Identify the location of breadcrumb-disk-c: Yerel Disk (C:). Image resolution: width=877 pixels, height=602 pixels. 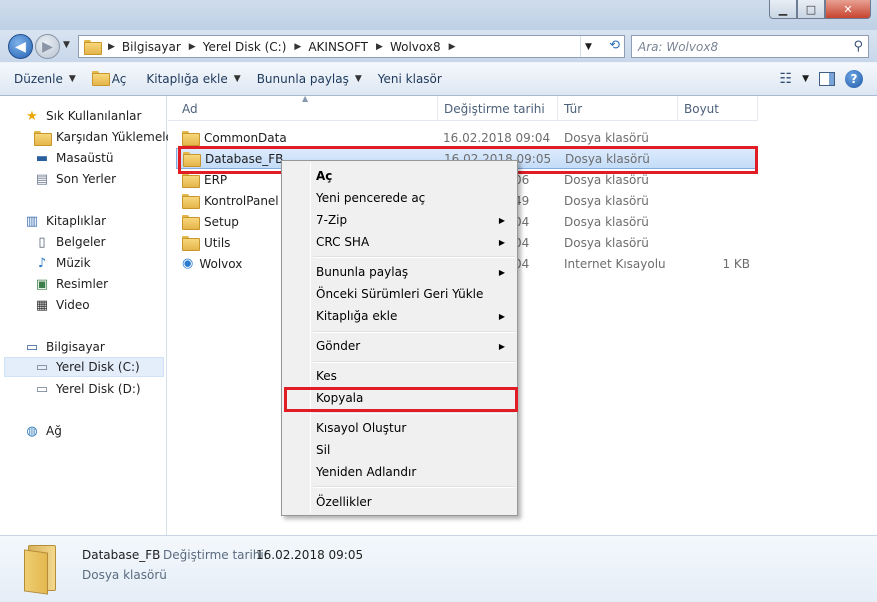
(245, 47).